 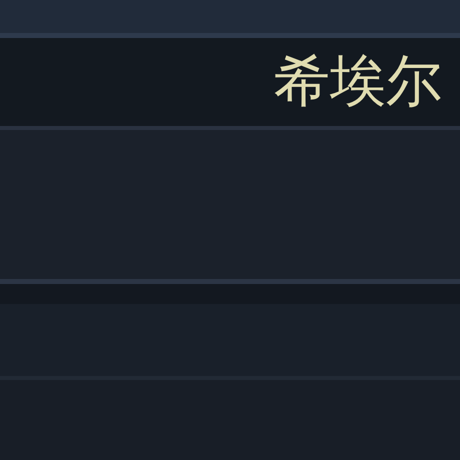 I want to click on character-name: 希埃尔, so click(x=358, y=82).